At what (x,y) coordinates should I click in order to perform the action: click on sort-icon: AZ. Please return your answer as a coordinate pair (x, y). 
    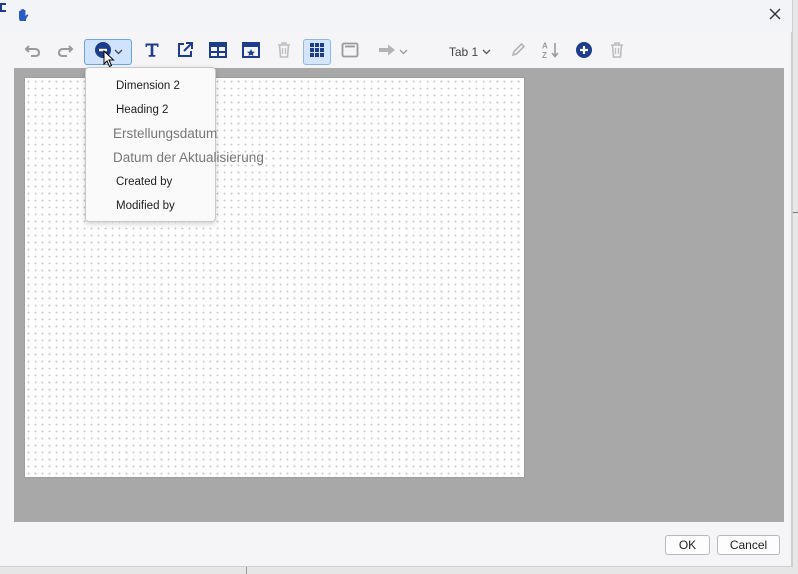
    Looking at the image, I should click on (551, 52).